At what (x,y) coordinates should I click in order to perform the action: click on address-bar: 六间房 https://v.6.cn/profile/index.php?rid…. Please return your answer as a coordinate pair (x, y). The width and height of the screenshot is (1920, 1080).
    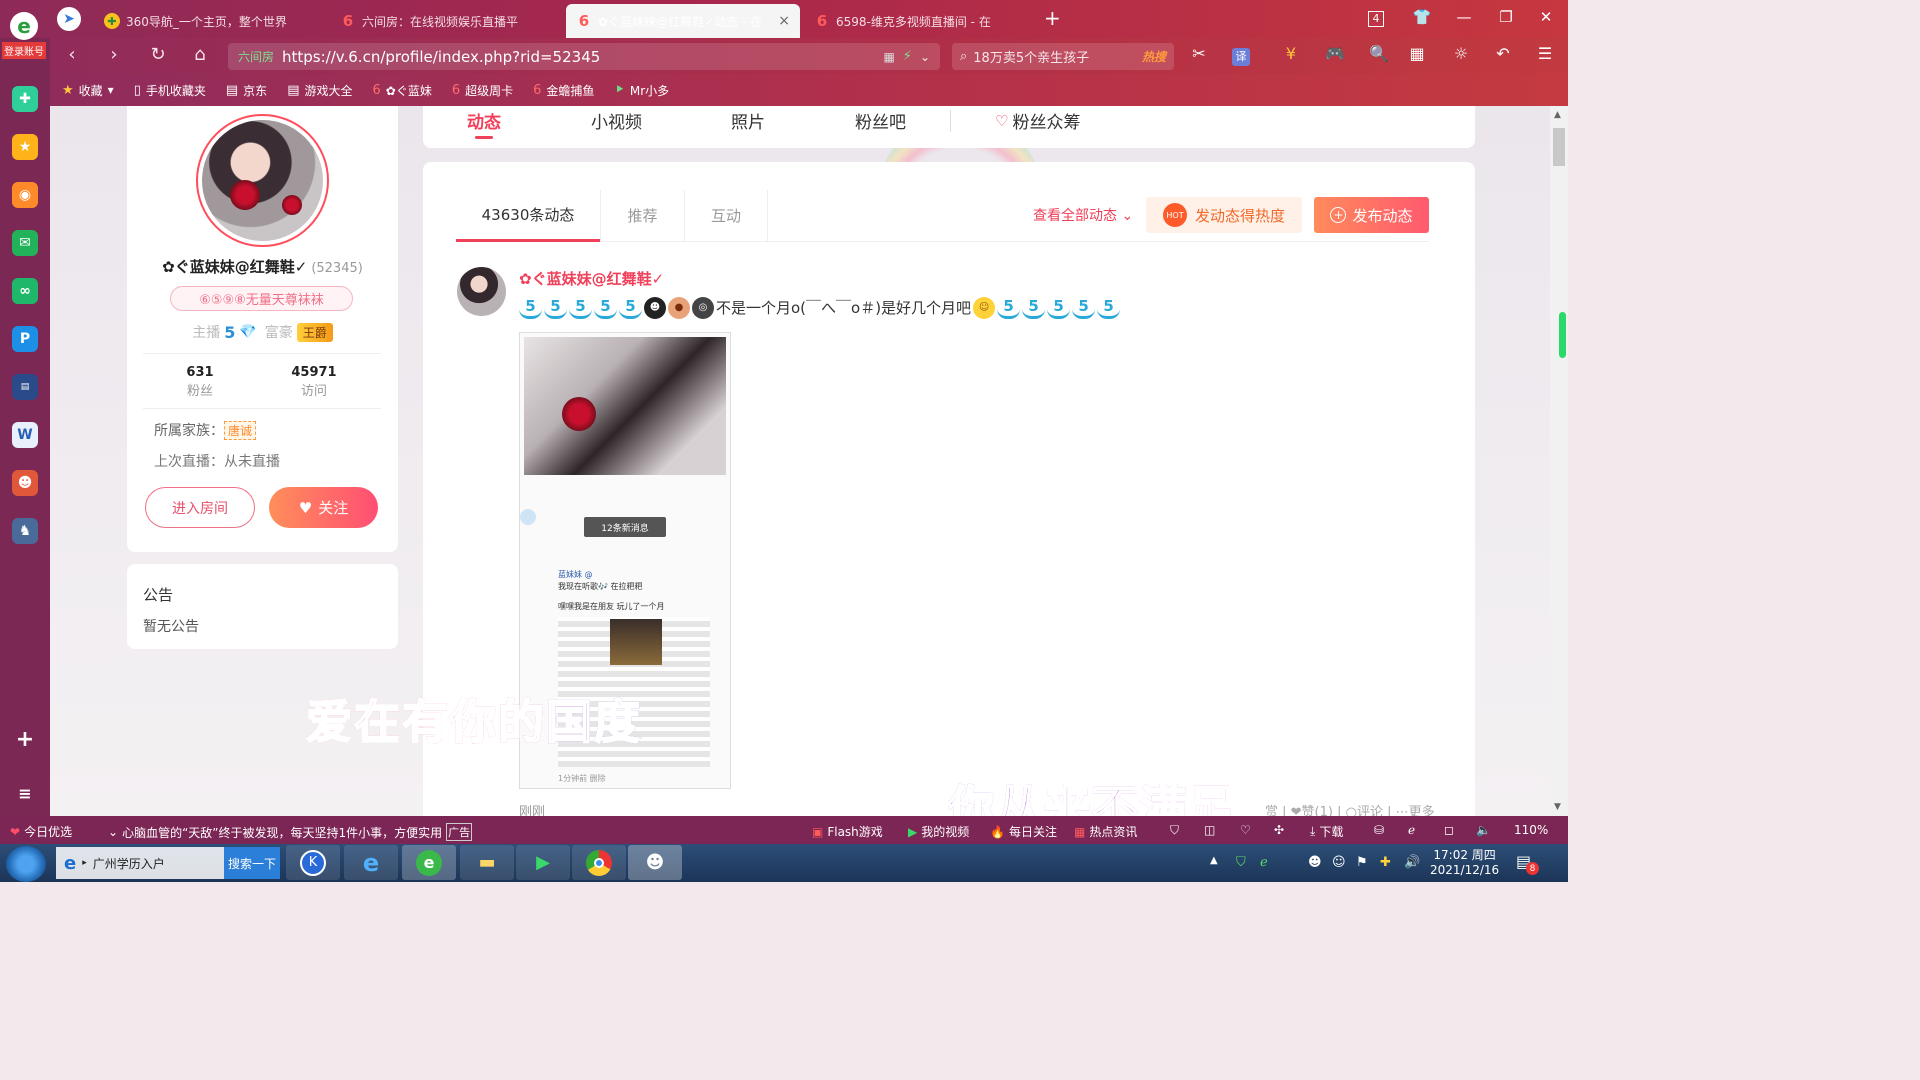
    Looking at the image, I should click on (584, 56).